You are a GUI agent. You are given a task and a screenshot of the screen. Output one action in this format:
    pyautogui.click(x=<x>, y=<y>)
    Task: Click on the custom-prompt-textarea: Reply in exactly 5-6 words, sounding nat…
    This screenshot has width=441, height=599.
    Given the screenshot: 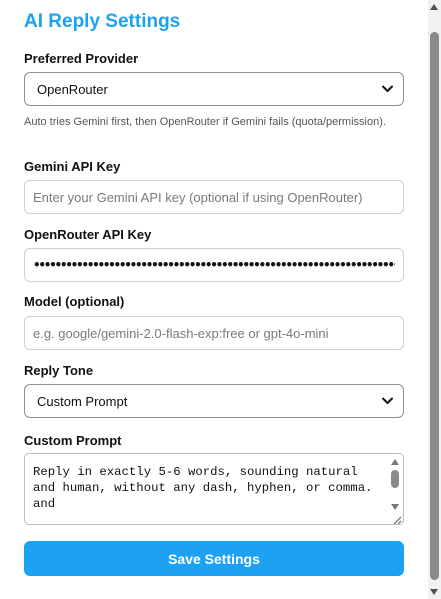 What is the action you would take?
    pyautogui.click(x=214, y=489)
    